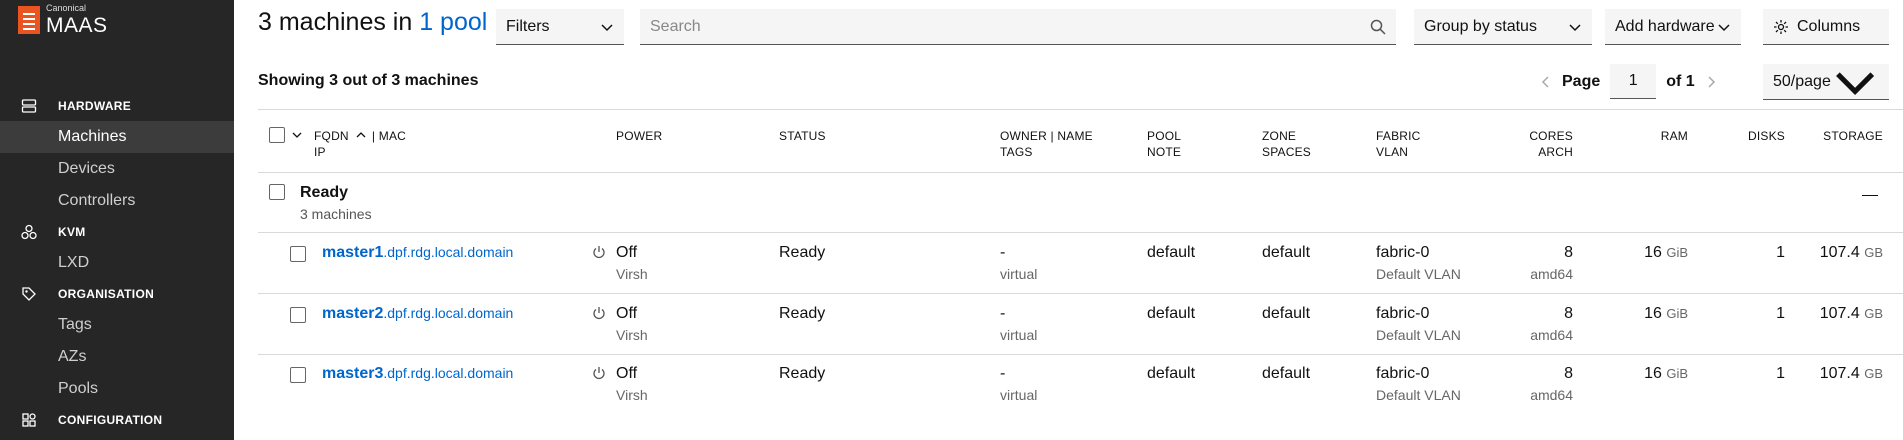 This screenshot has width=1903, height=440. Describe the element at coordinates (1826, 27) in the screenshot. I see `columns-button: Columns` at that location.